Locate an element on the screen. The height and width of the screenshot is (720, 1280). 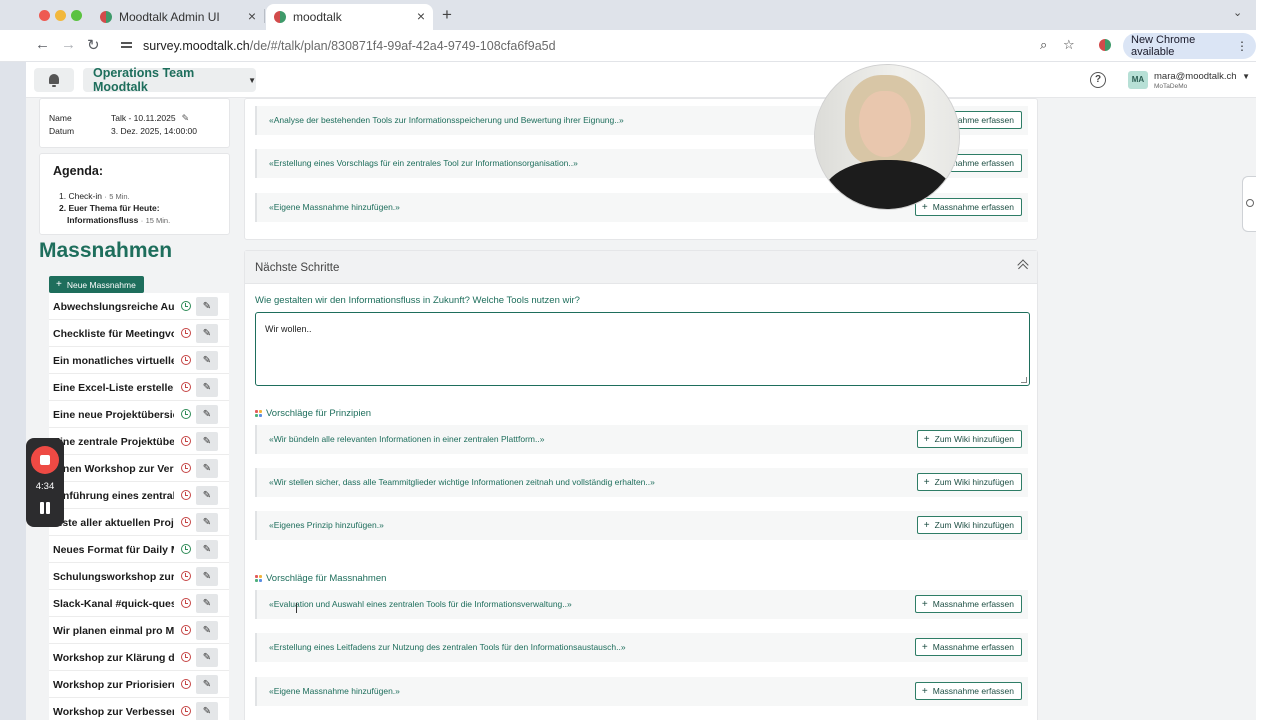
webcam-overlay is located at coordinates (887, 137).